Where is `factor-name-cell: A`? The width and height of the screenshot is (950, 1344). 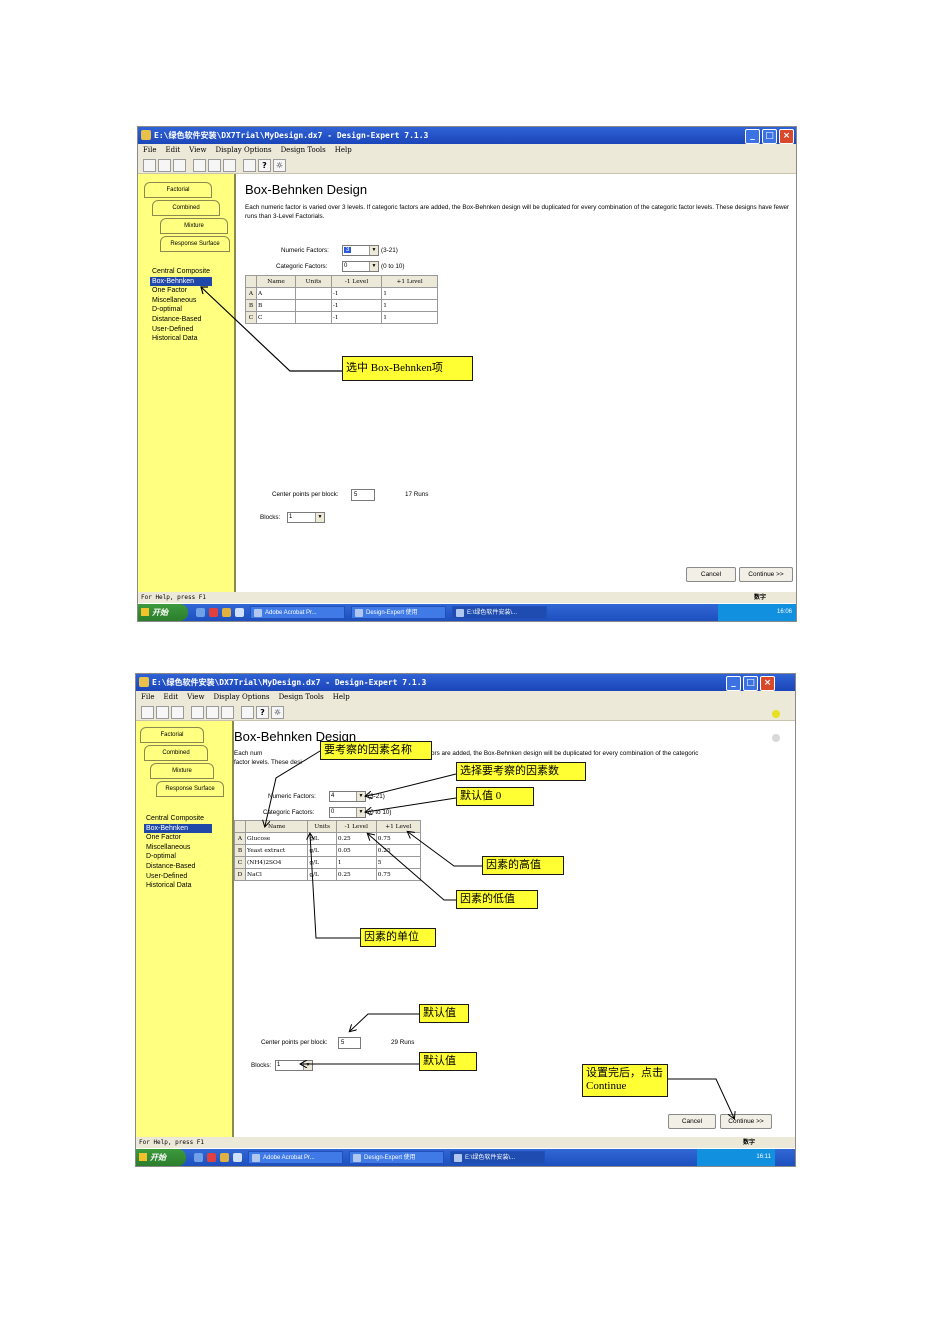 factor-name-cell: A is located at coordinates (276, 293).